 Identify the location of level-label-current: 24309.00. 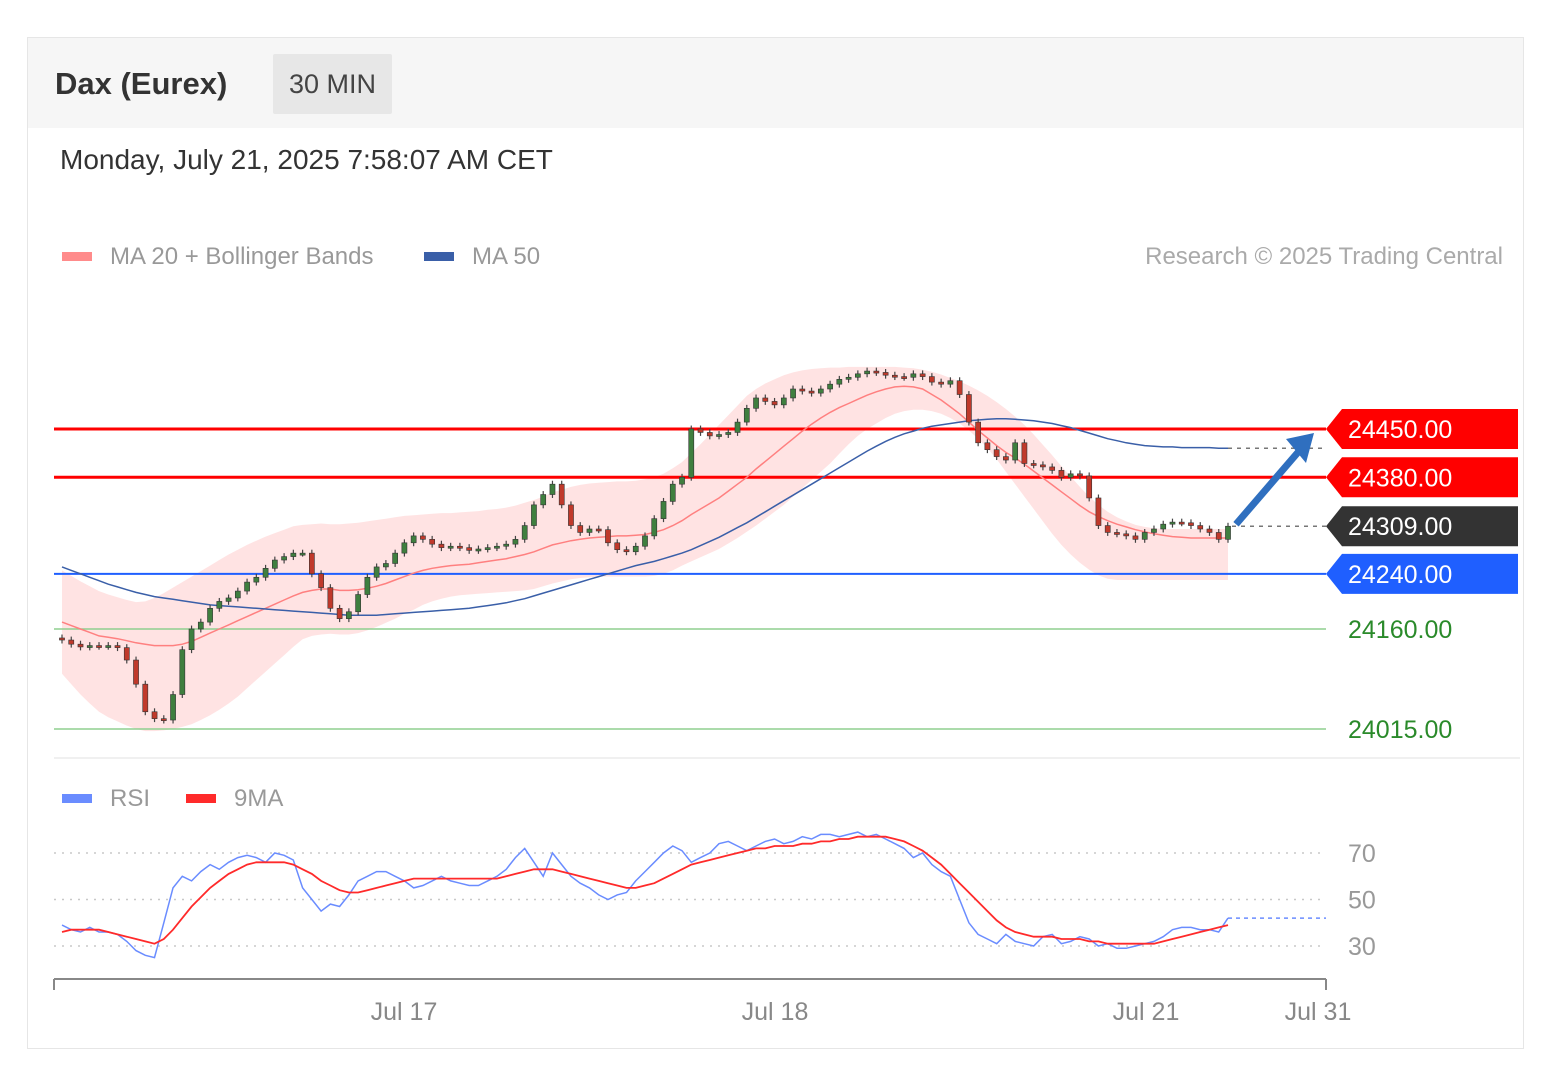
(1400, 527).